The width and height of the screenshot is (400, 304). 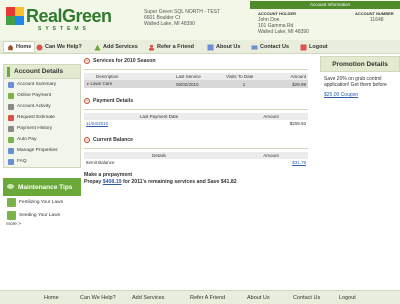 I want to click on service-description: Lawn Care, so click(x=101, y=83).